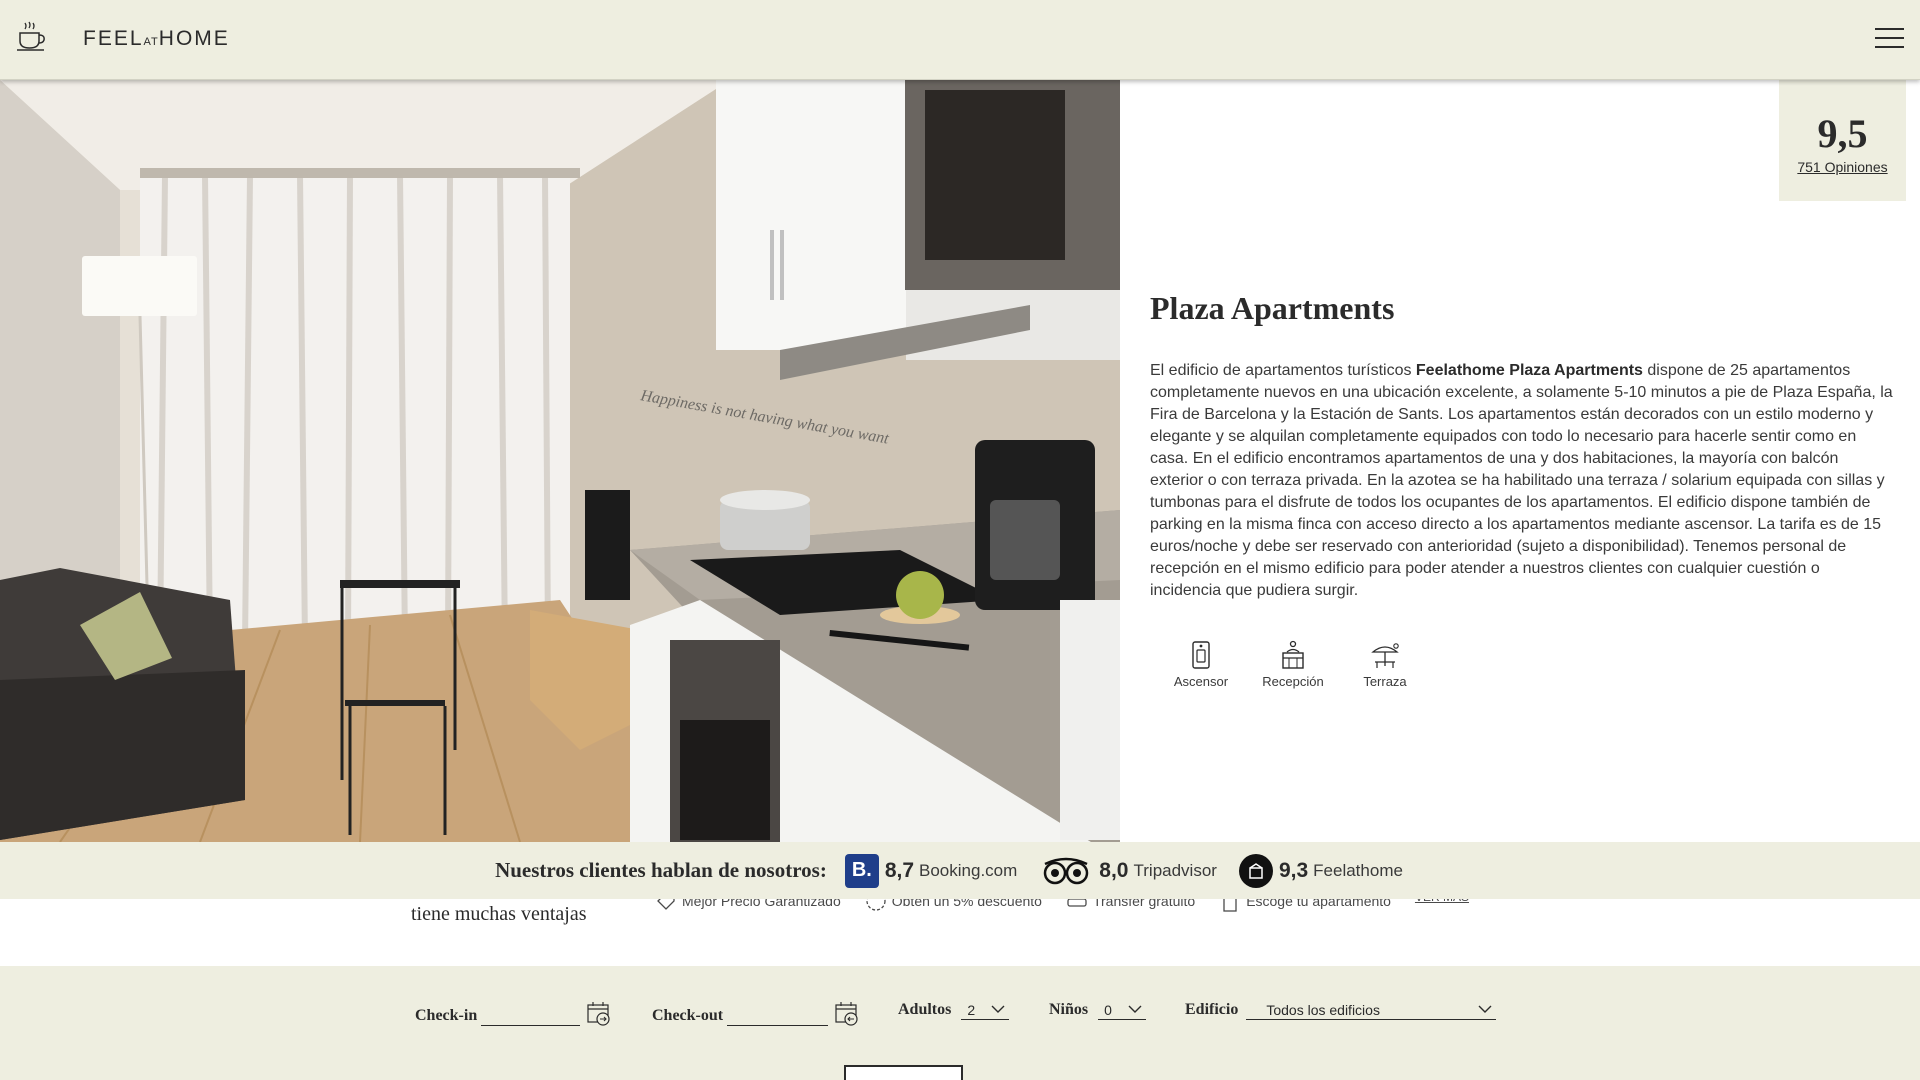 The image size is (1920, 1080). Describe the element at coordinates (876, 905) in the screenshot. I see `discount-icon` at that location.